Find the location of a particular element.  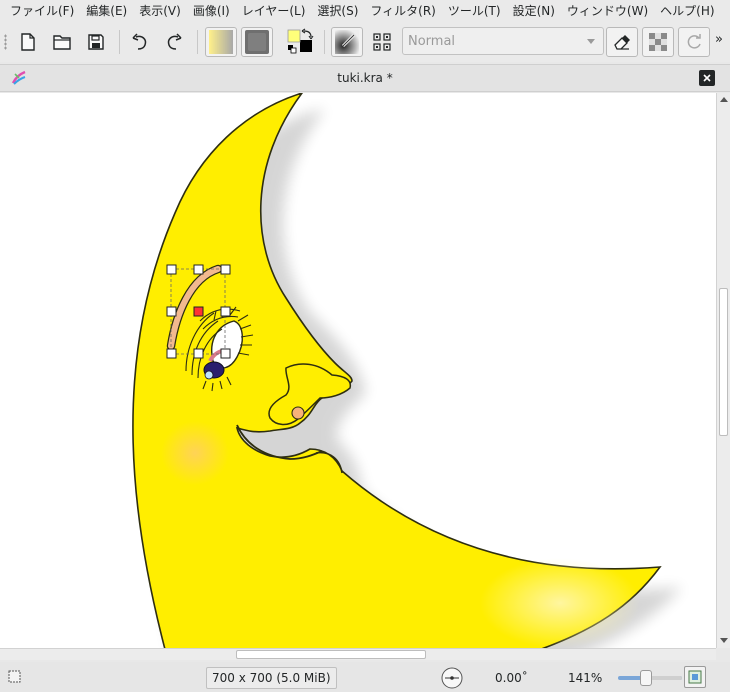

redo-icon is located at coordinates (174, 41).